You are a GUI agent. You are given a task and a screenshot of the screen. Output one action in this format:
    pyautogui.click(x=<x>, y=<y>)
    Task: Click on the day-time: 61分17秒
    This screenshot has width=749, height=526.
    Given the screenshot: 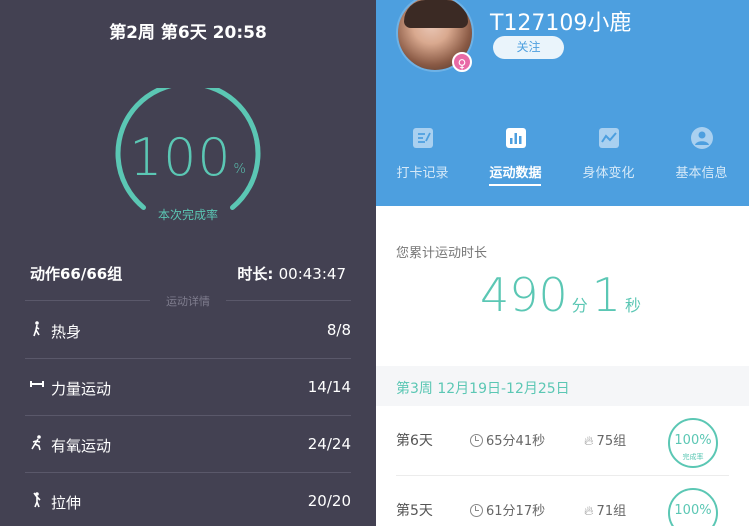 What is the action you would take?
    pyautogui.click(x=507, y=509)
    